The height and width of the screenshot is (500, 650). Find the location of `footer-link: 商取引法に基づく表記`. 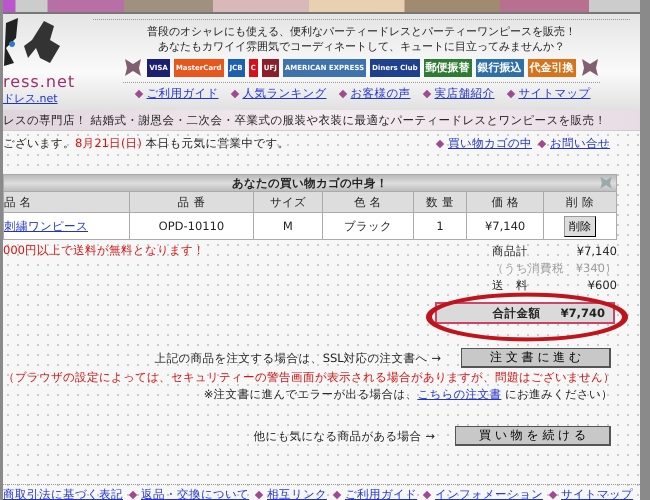

footer-link: 商取引法に基づく表記 is located at coordinates (63, 493).